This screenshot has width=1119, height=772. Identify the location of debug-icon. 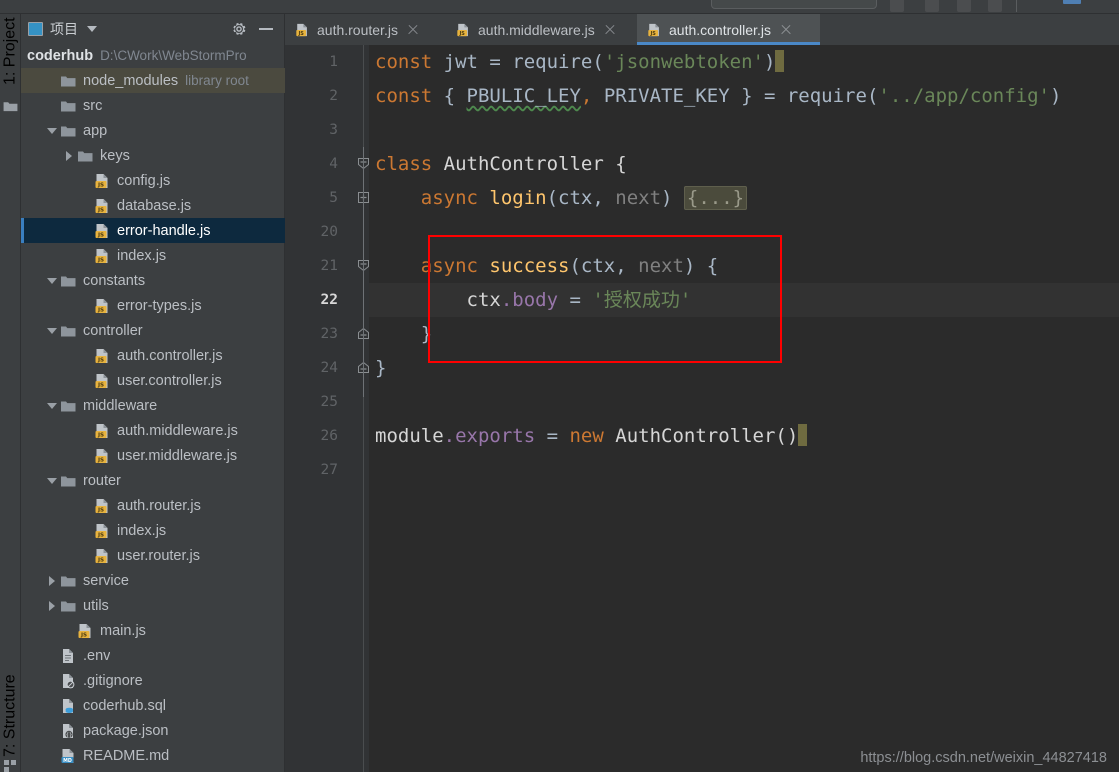
(932, 6).